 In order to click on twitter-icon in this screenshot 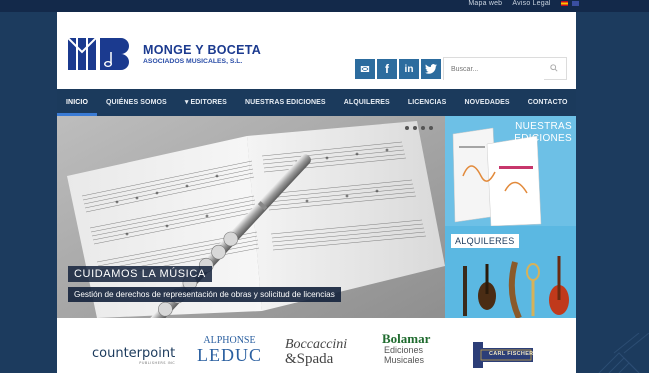, I will do `click(431, 69)`.